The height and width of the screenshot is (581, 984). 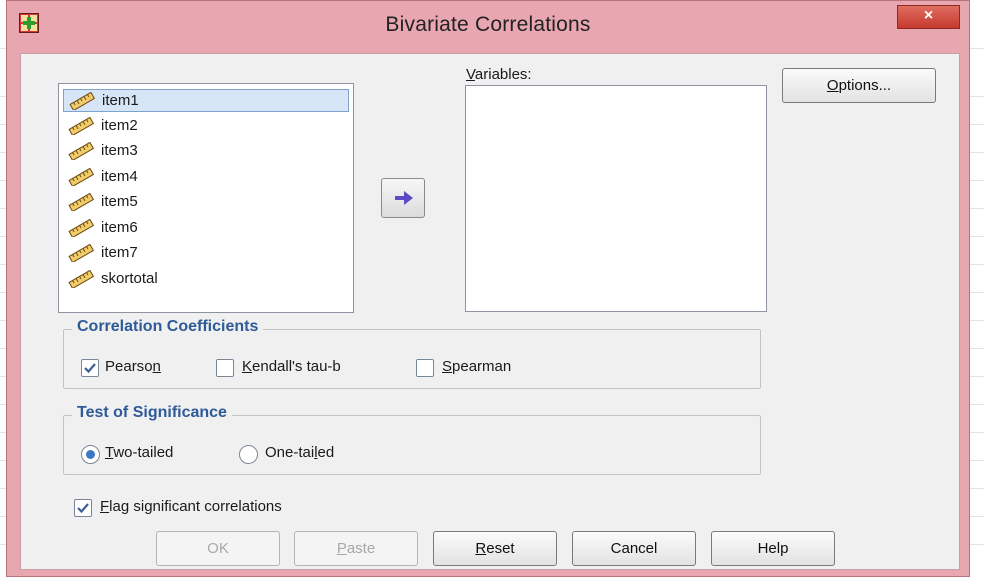 What do you see at coordinates (133, 366) in the screenshot?
I see `pearson-label: Pearson` at bounding box center [133, 366].